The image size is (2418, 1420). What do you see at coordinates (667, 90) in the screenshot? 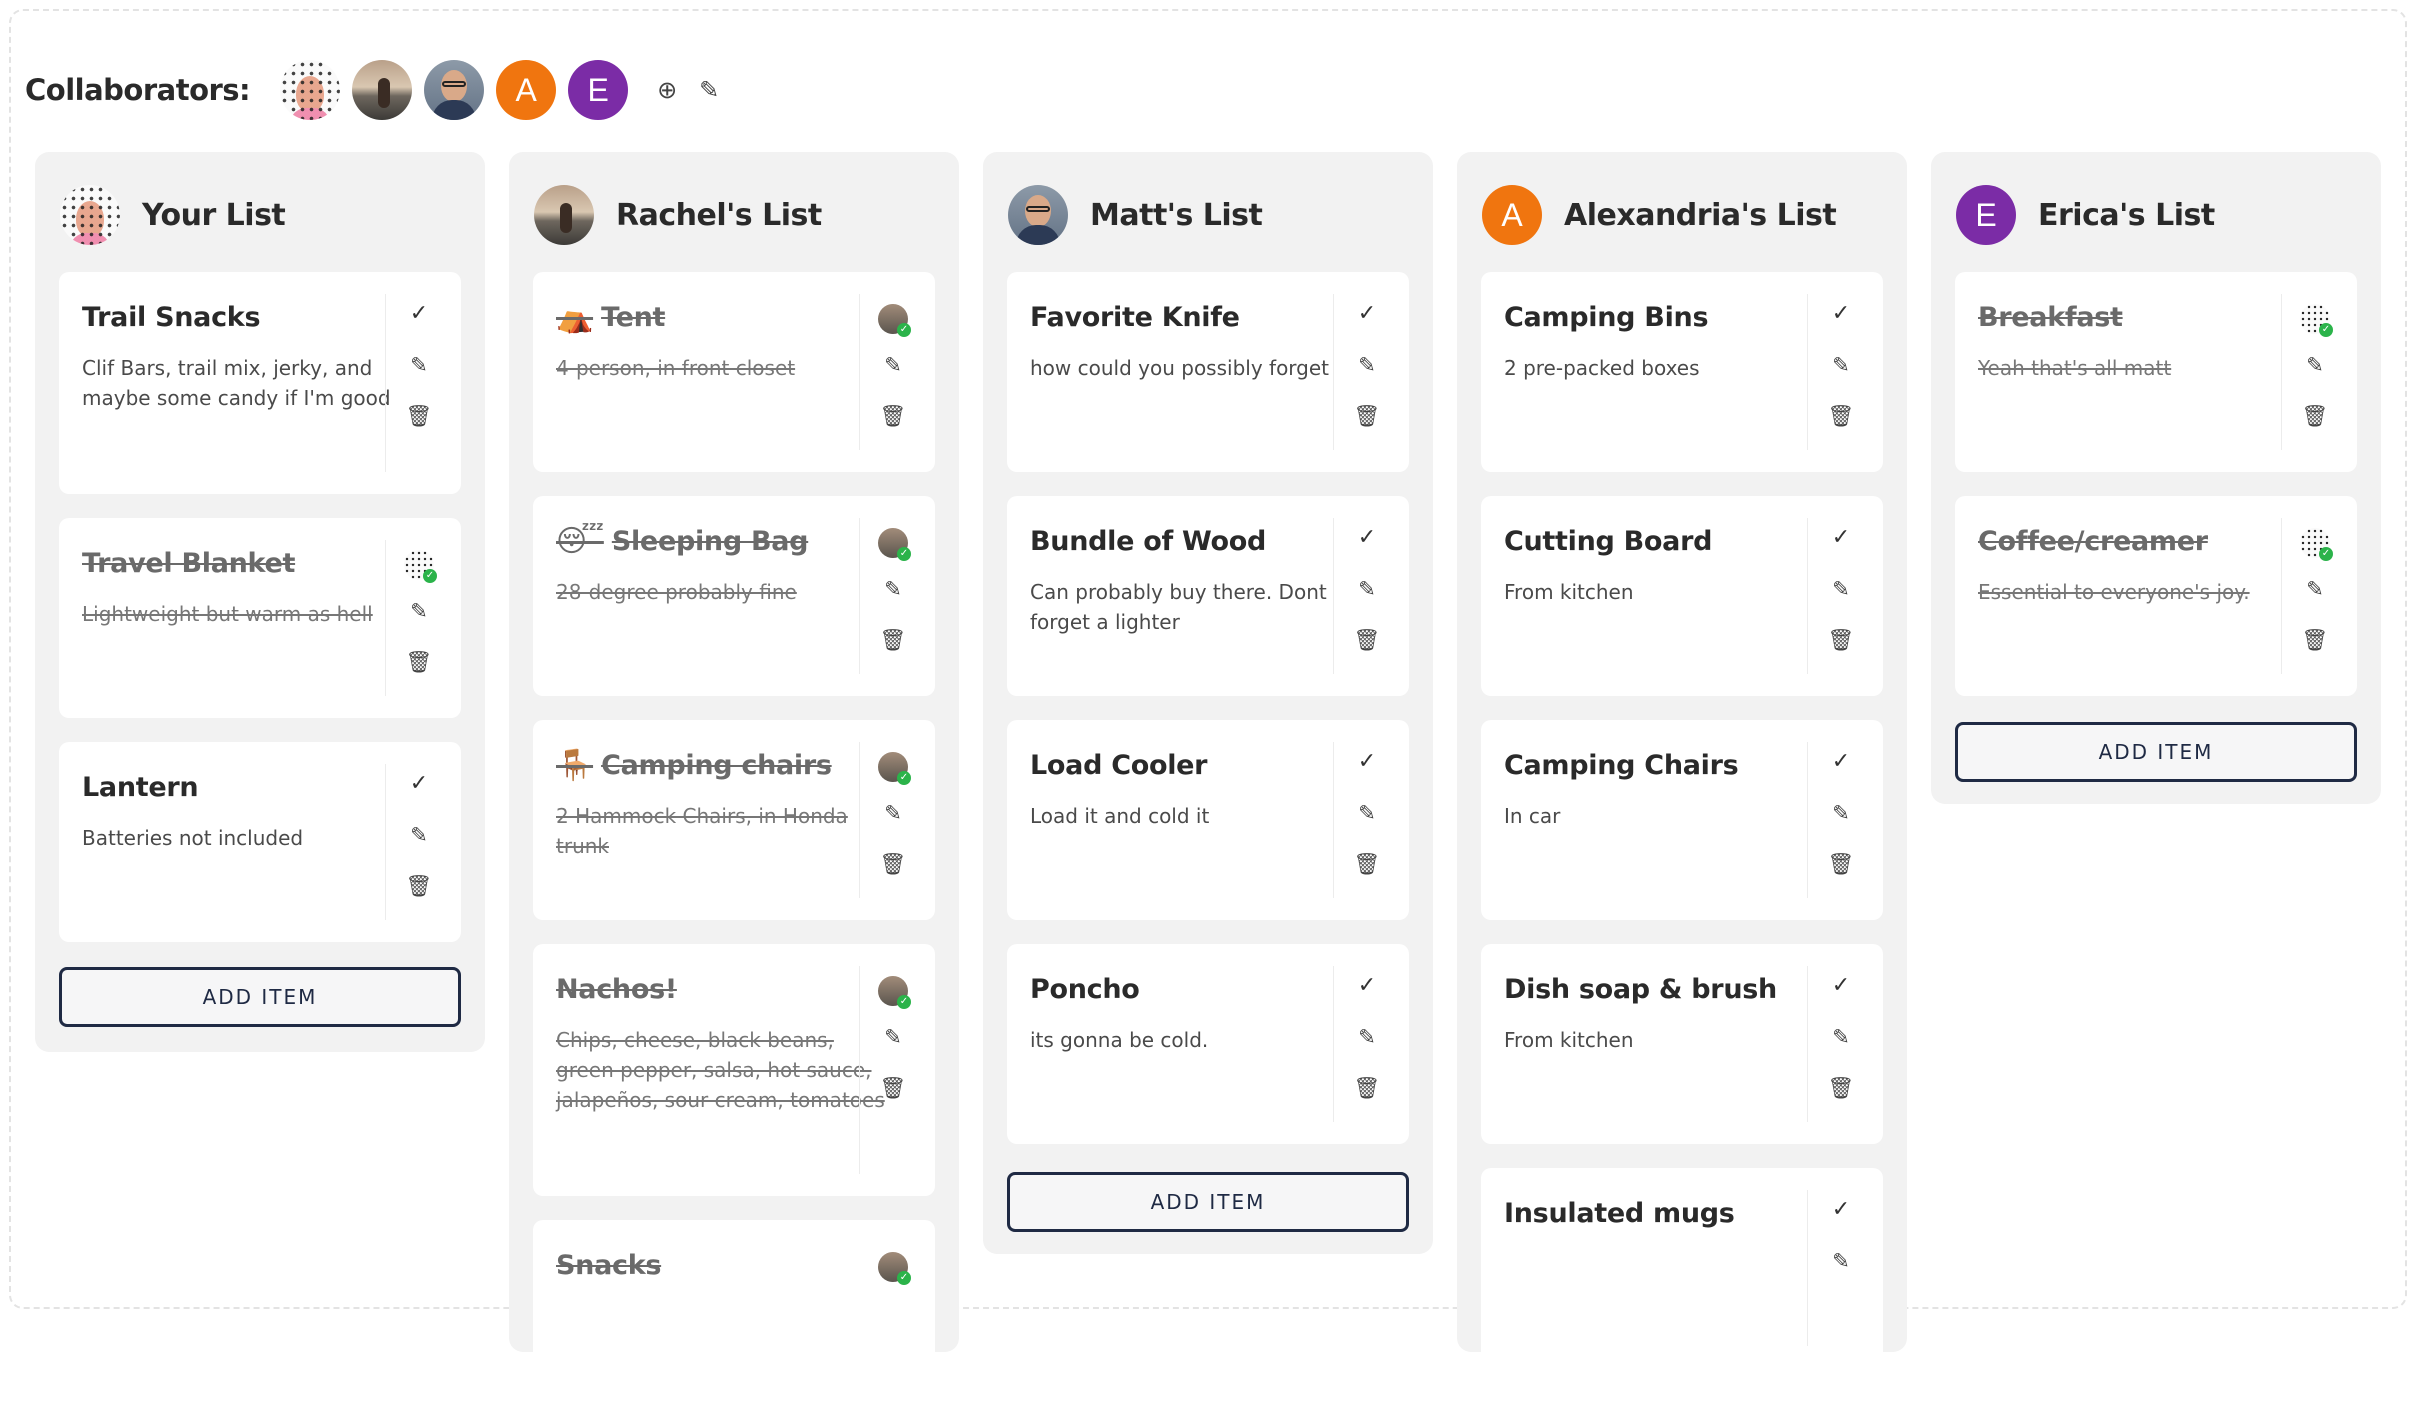
I see `plus-circle-icon: ⊕` at bounding box center [667, 90].